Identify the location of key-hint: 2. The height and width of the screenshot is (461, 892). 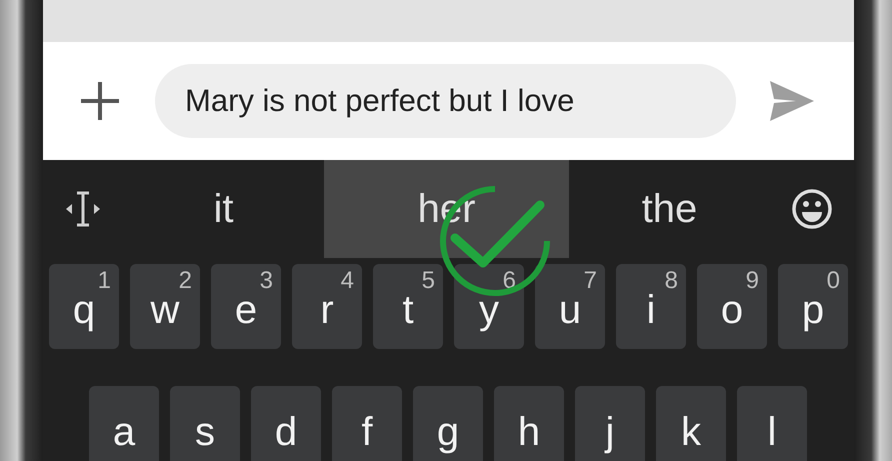
(185, 281).